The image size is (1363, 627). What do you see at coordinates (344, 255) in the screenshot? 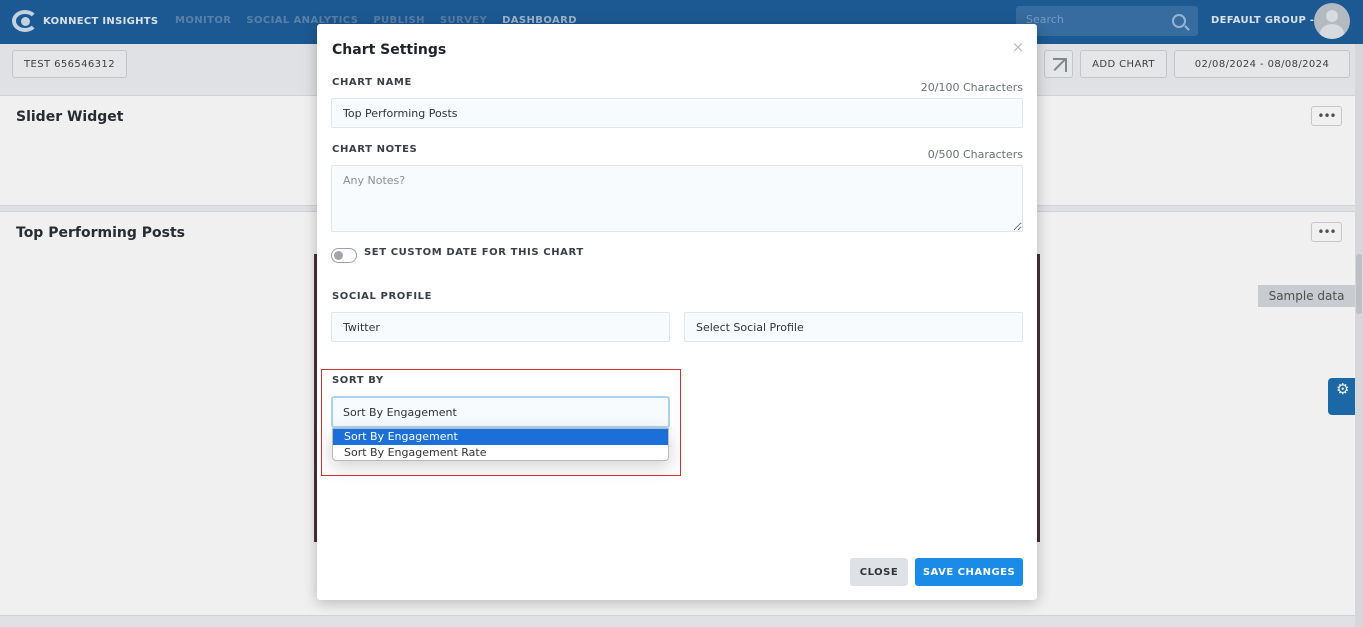
I see `custom-date-toggle` at bounding box center [344, 255].